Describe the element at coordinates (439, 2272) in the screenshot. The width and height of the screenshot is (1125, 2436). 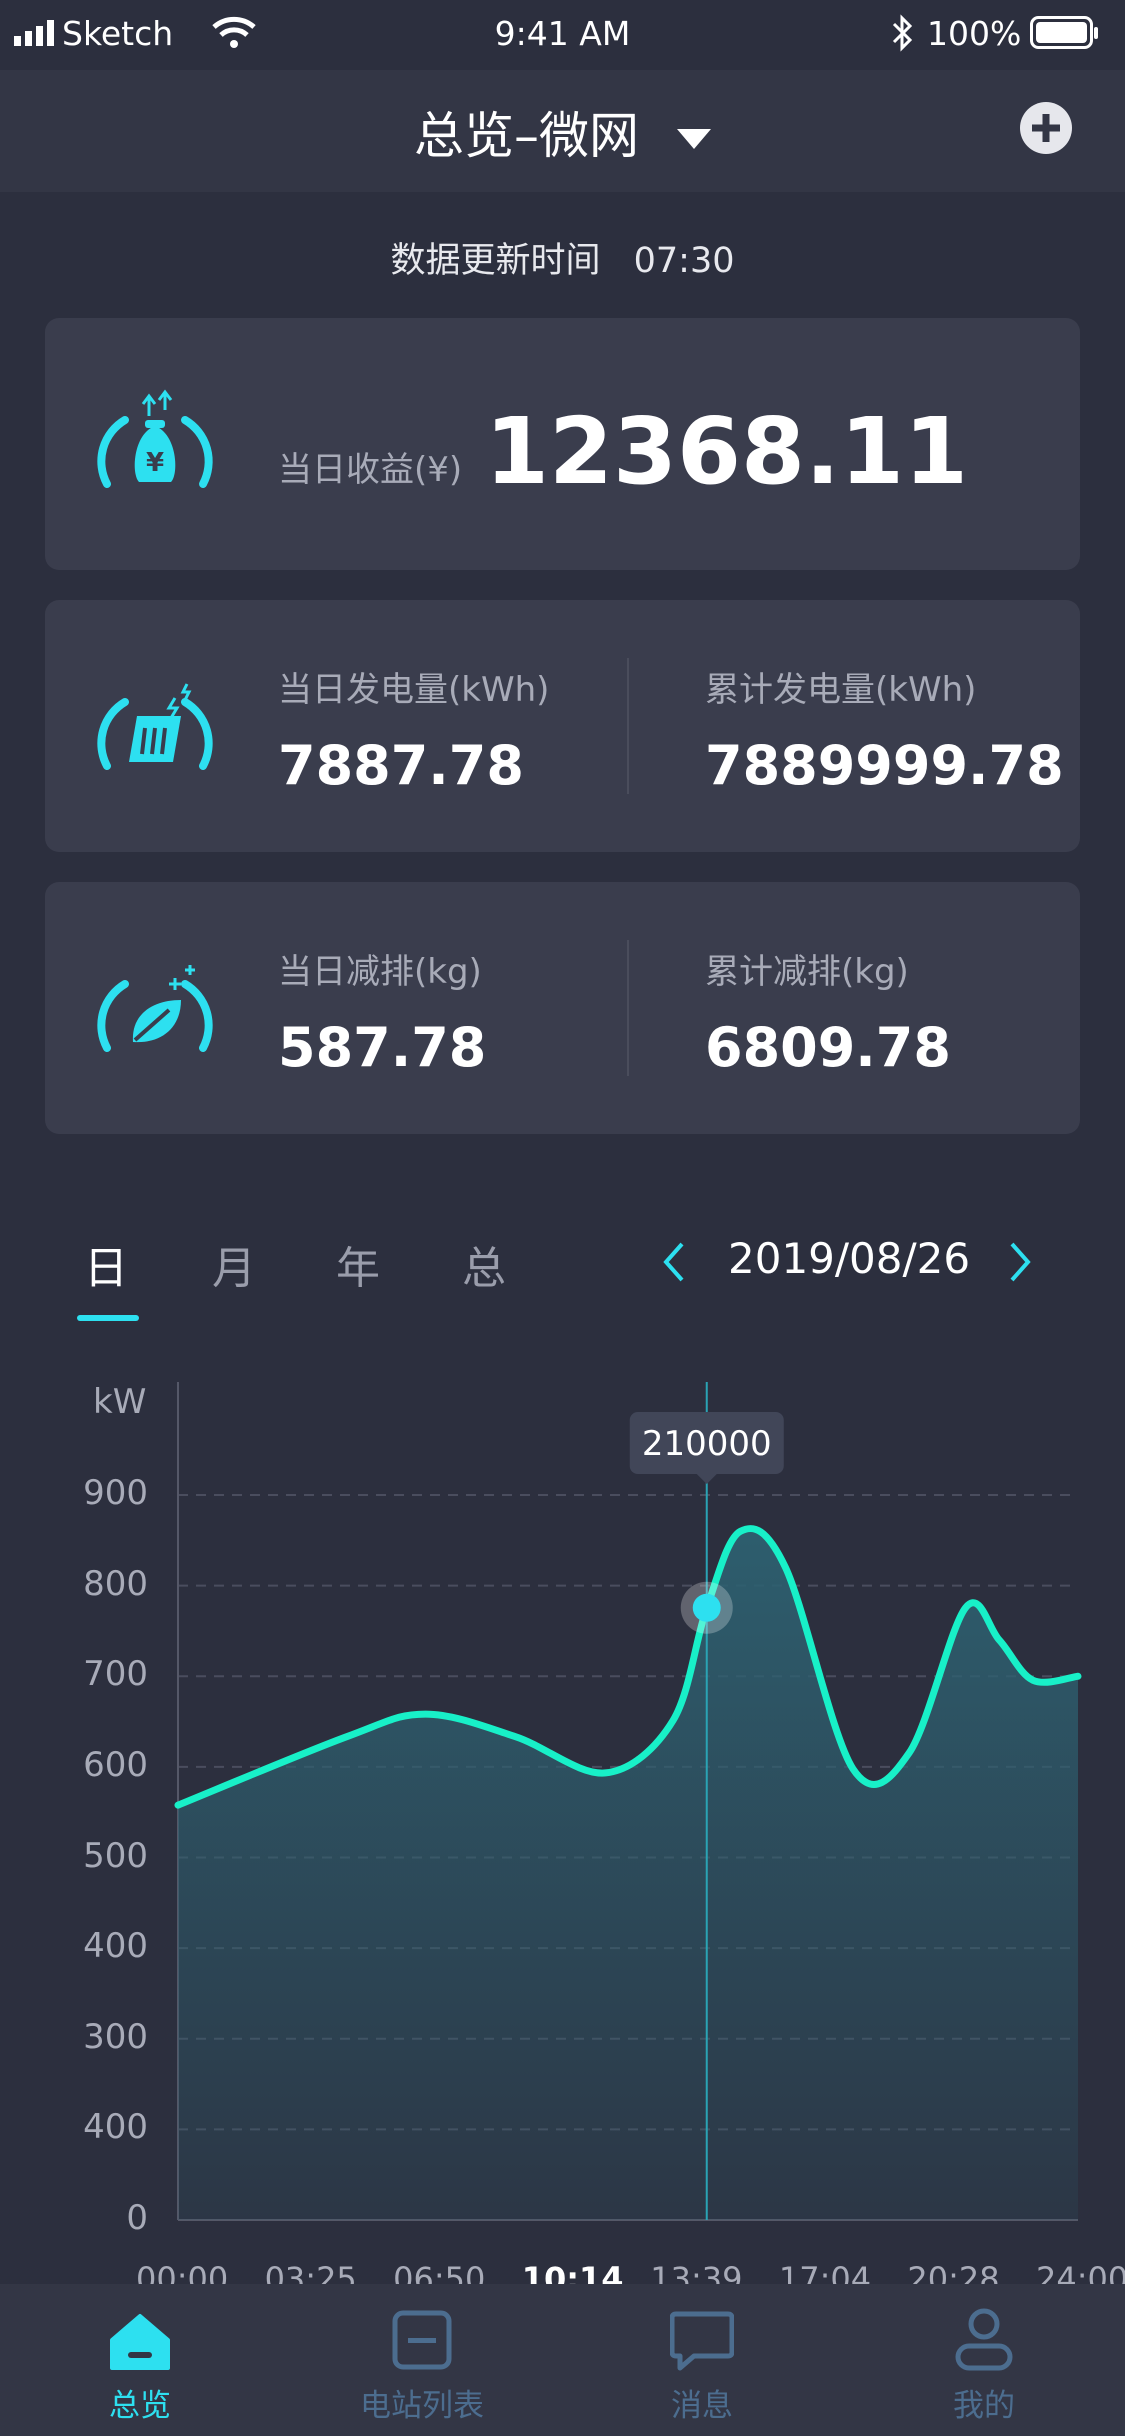
I see `x-tick-label: 06:50` at that location.